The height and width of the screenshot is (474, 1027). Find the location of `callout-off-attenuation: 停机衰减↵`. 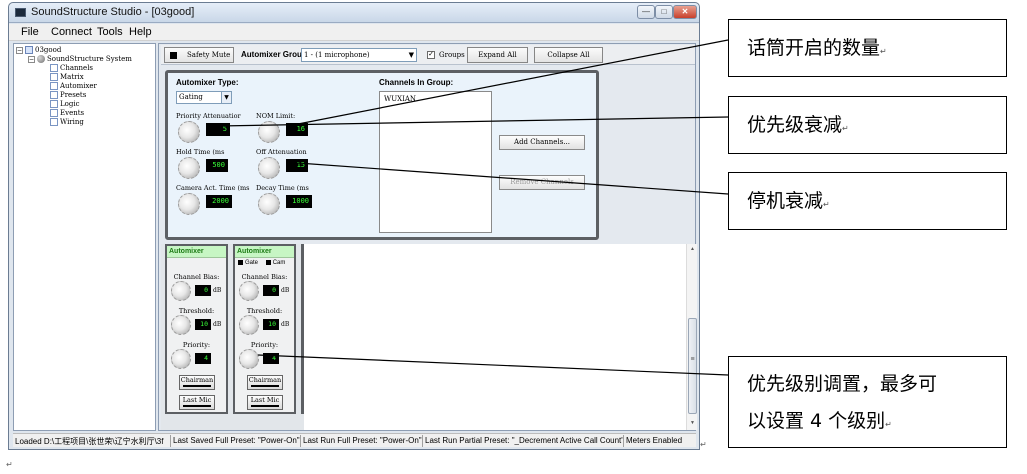

callout-off-attenuation: 停机衰减↵ is located at coordinates (867, 201).